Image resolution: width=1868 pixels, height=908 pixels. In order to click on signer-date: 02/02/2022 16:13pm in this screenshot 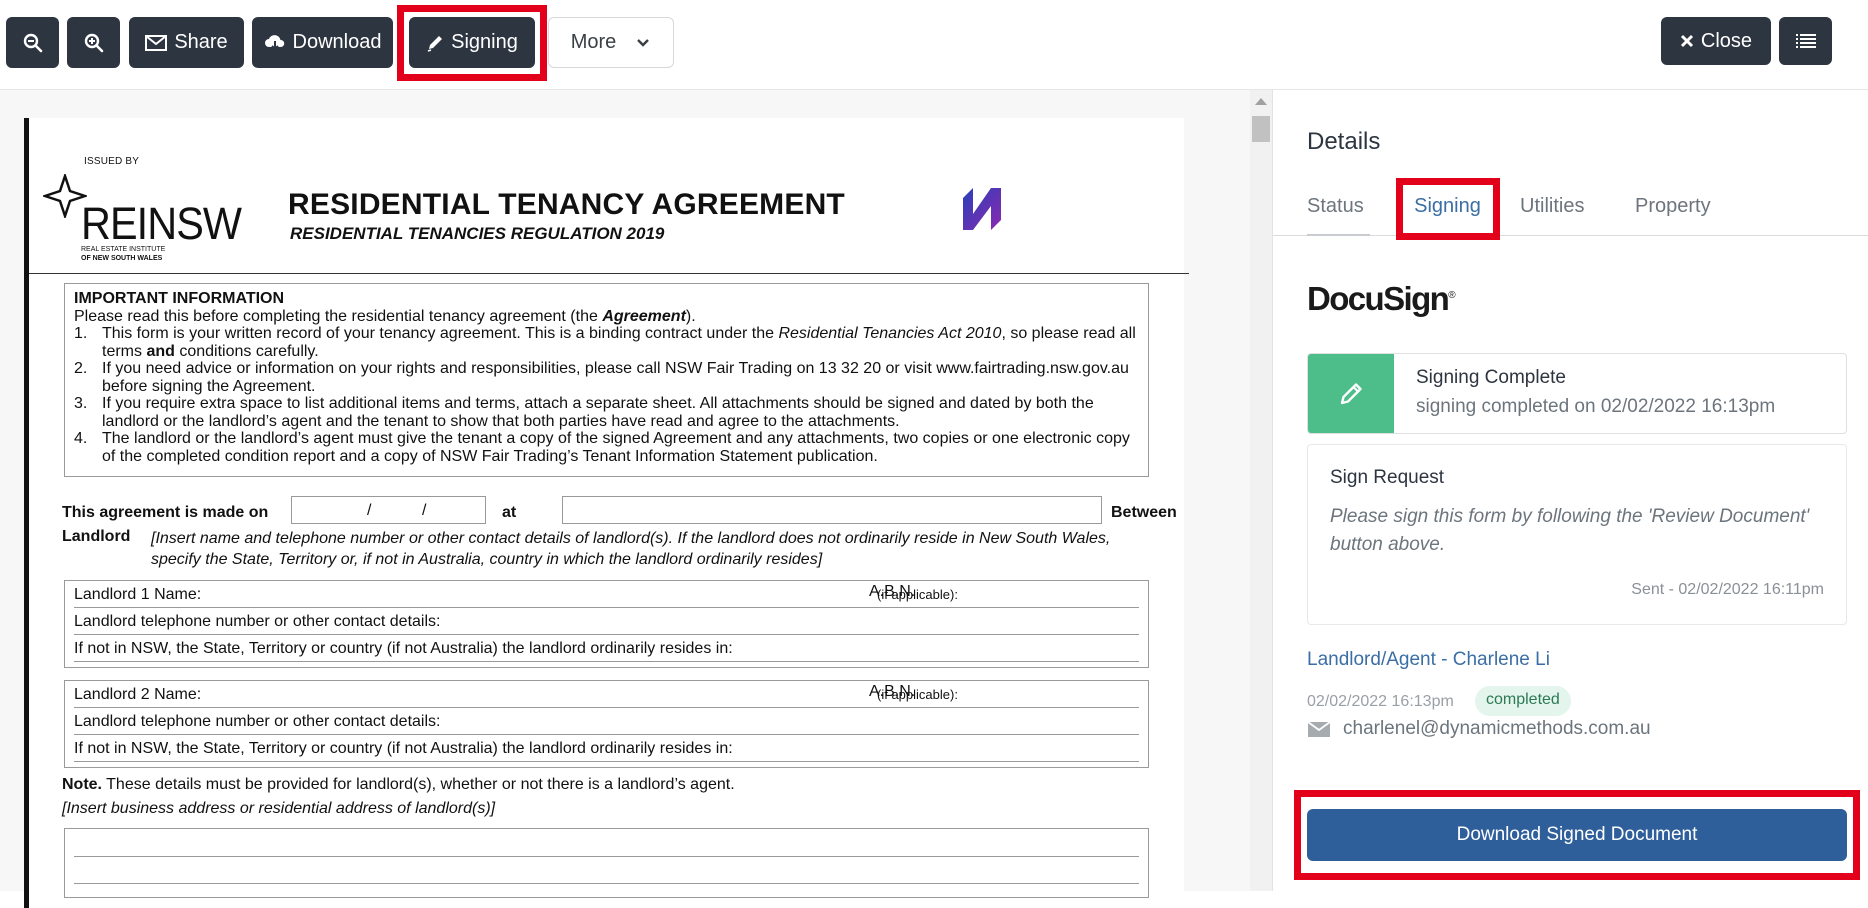, I will do `click(1380, 701)`.